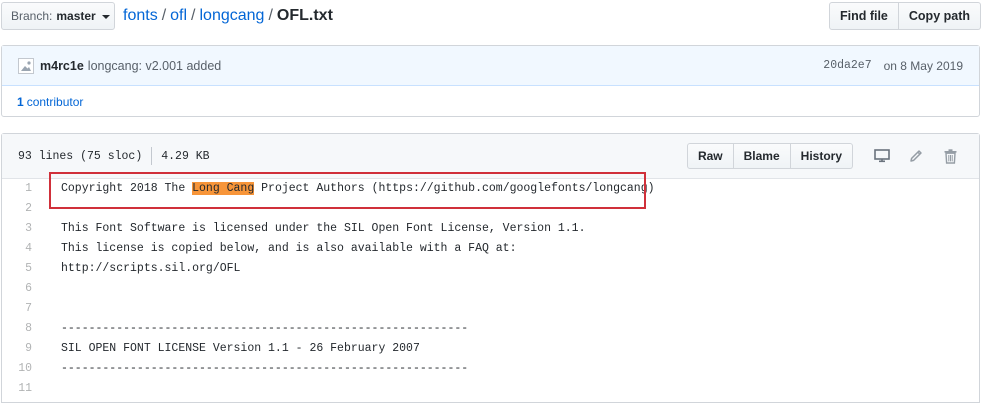 The height and width of the screenshot is (403, 982). I want to click on trash-icon, so click(950, 156).